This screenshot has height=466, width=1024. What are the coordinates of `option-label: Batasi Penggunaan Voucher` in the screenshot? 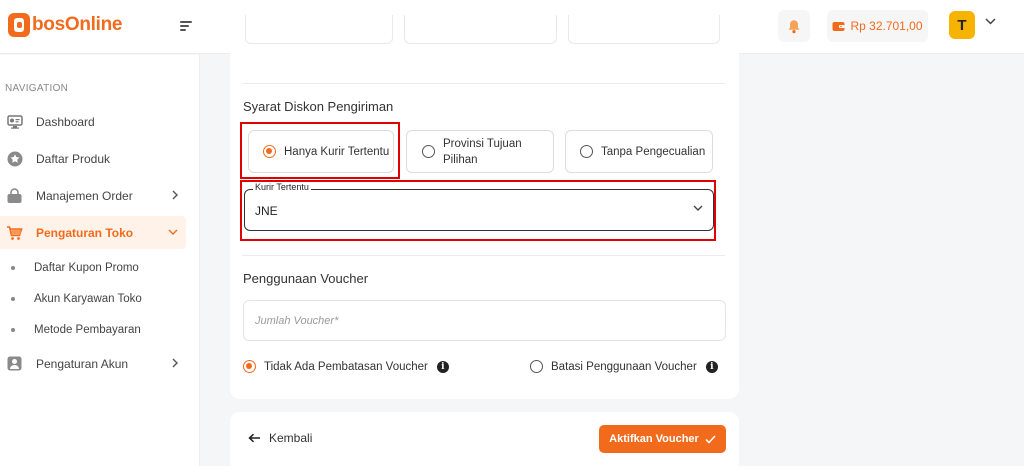 It's located at (624, 366).